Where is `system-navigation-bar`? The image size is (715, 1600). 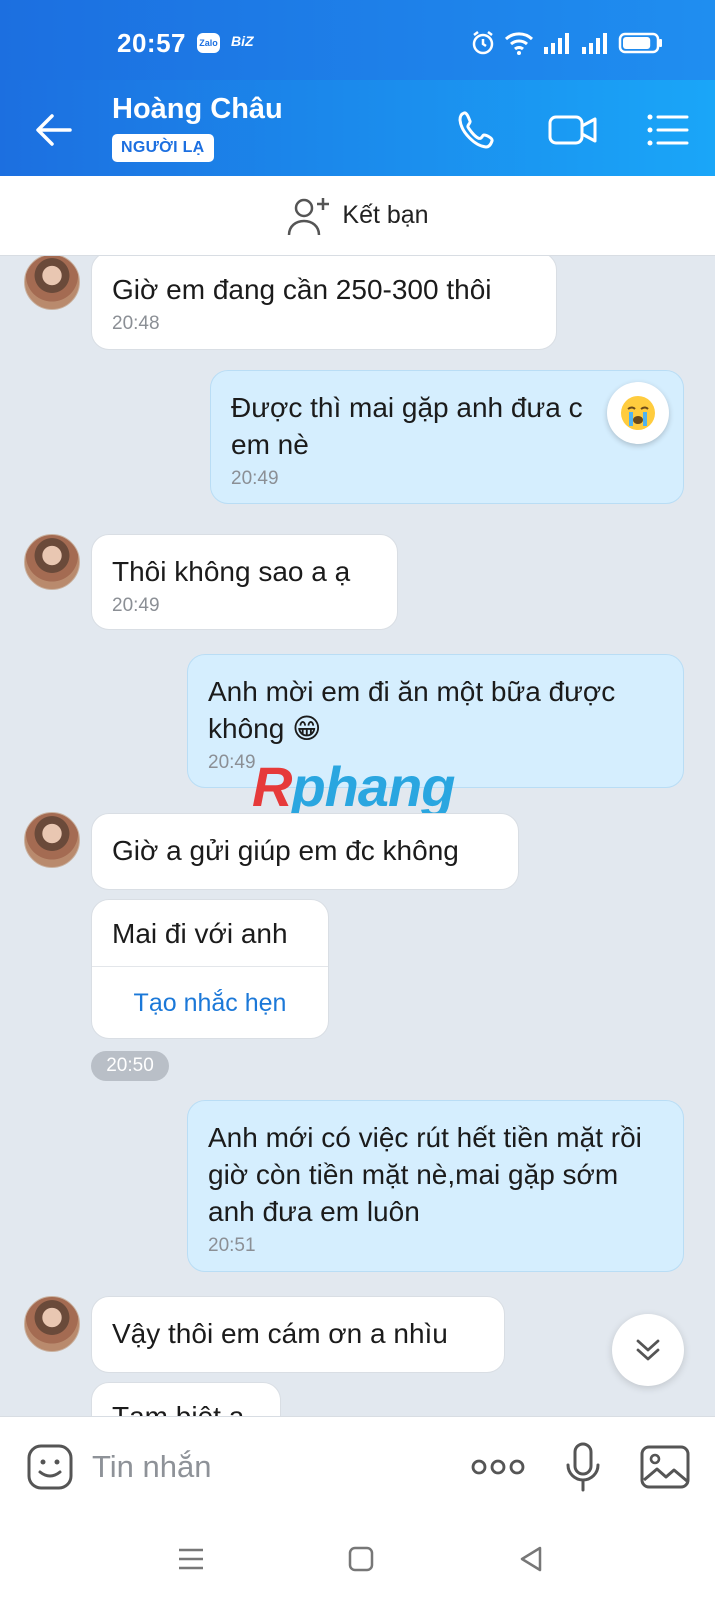
system-navigation-bar is located at coordinates (357, 1558).